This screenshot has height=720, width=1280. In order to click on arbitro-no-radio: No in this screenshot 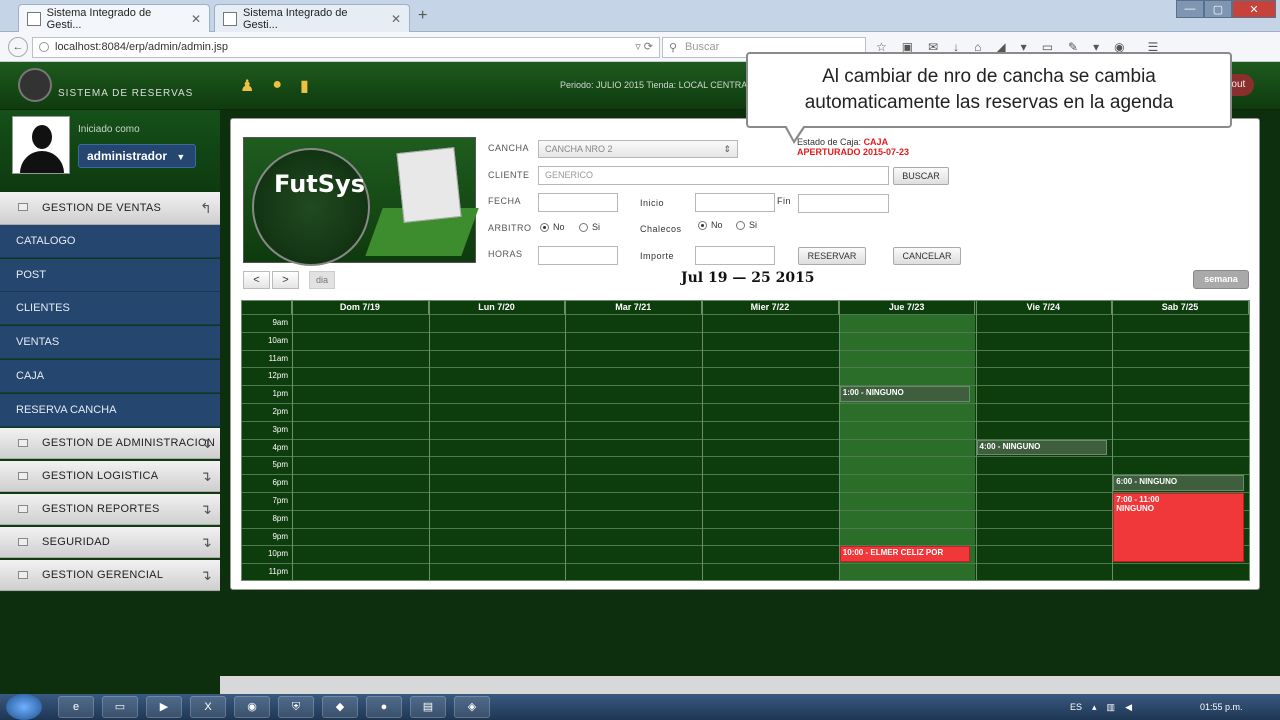, I will do `click(552, 227)`.